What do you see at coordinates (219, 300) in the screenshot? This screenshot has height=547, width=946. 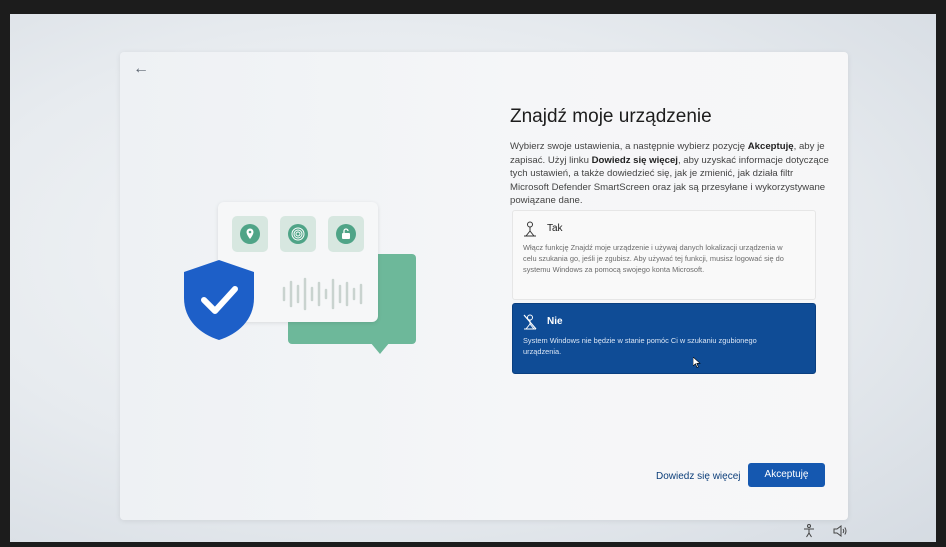 I see `shield-check-icon` at bounding box center [219, 300].